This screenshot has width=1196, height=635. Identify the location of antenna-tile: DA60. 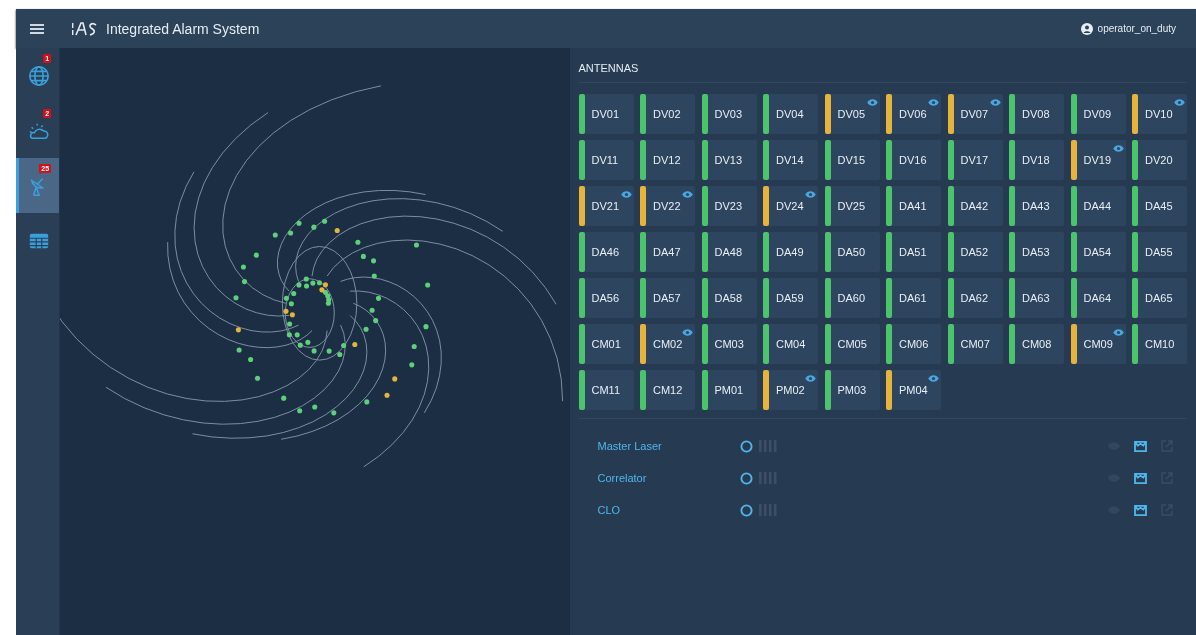
(852, 298).